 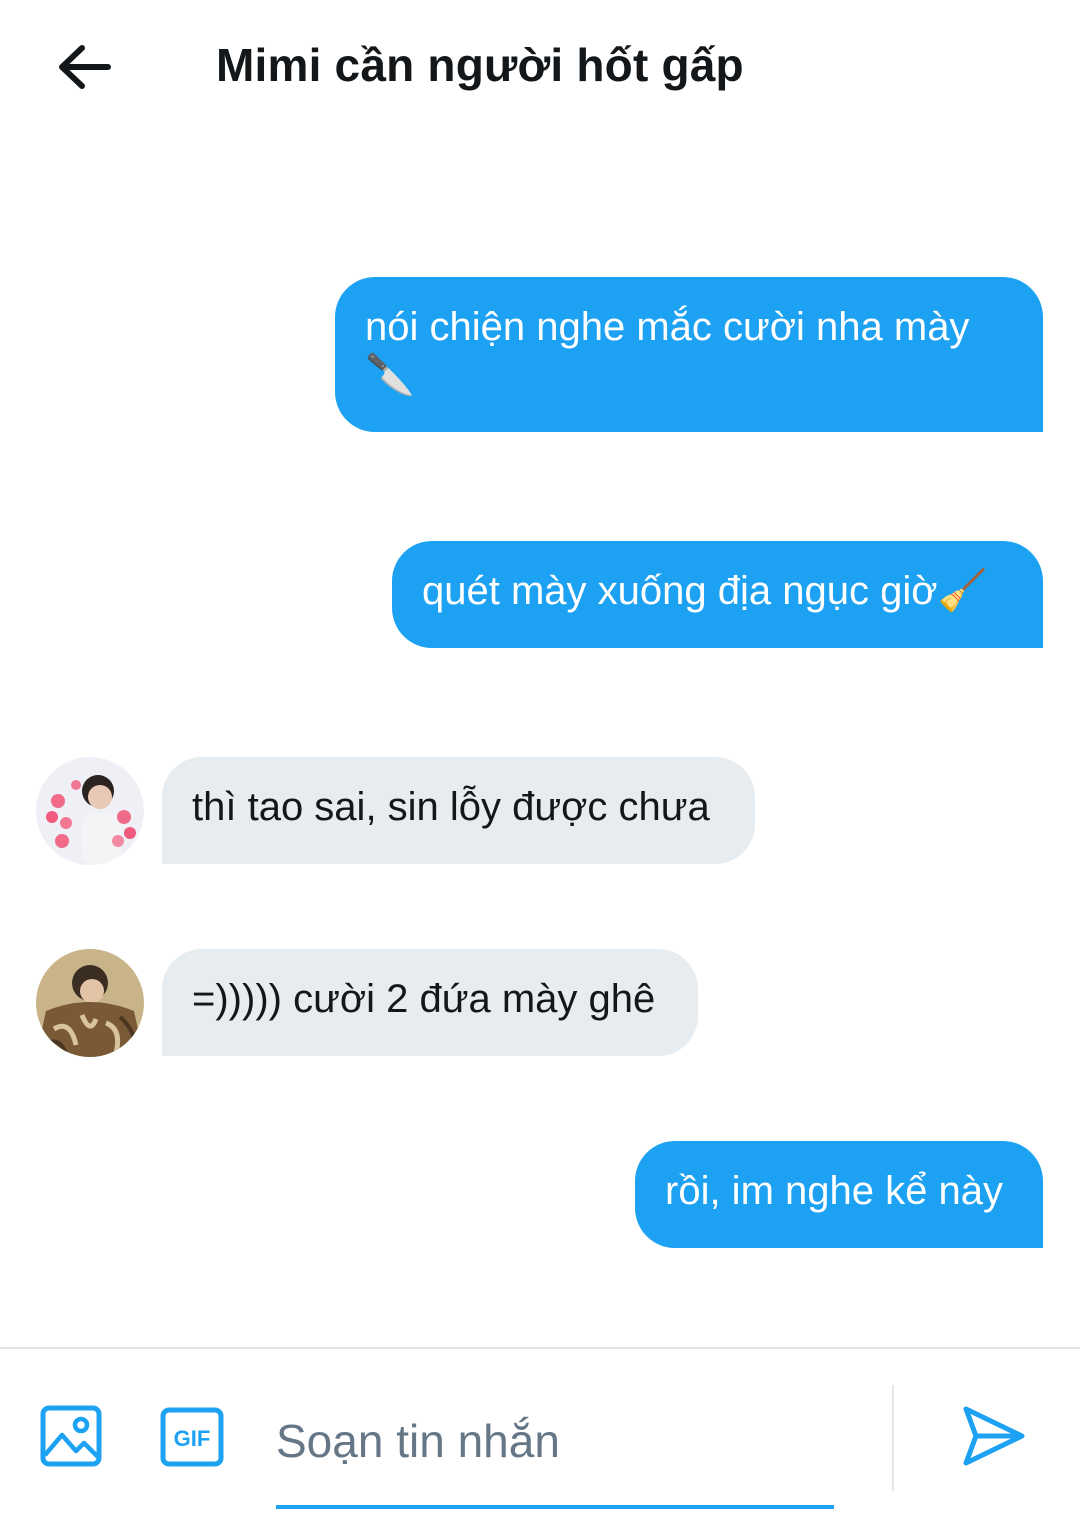 What do you see at coordinates (834, 1191) in the screenshot?
I see `message-text: rồi, im nghe kể này` at bounding box center [834, 1191].